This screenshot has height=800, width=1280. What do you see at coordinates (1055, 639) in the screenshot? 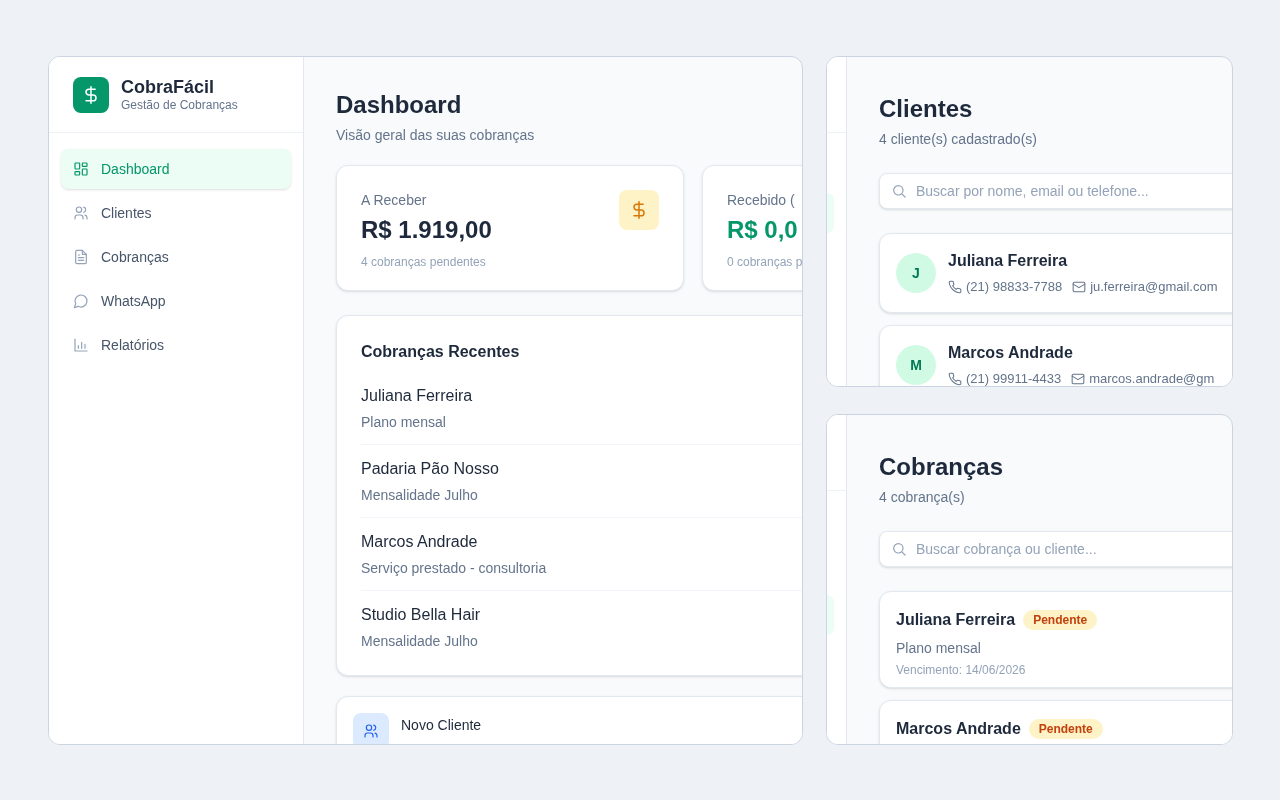
I see `charge-card: Juliana Ferreira Pendente Plano mensal Vencimento: 14/06/2026` at bounding box center [1055, 639].